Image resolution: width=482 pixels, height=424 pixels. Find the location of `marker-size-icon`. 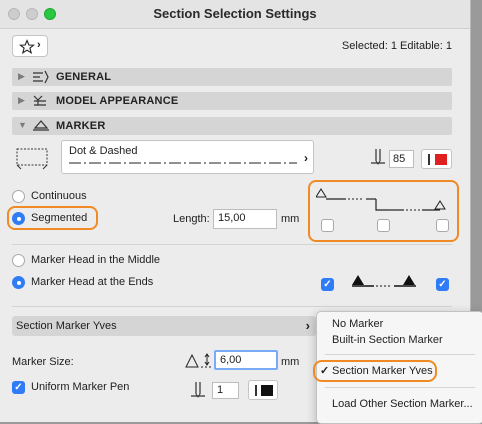

marker-size-icon is located at coordinates (198, 360).